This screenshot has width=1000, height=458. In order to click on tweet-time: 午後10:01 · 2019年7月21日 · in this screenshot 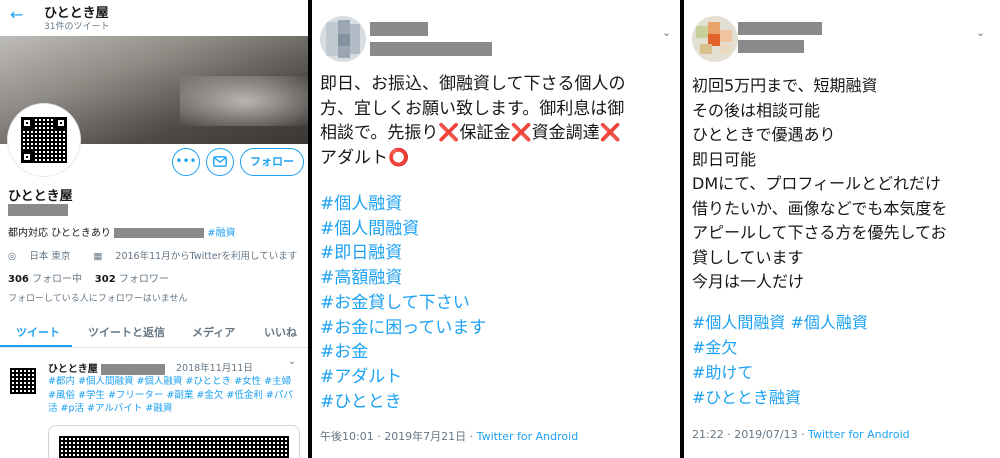, I will do `click(398, 436)`.